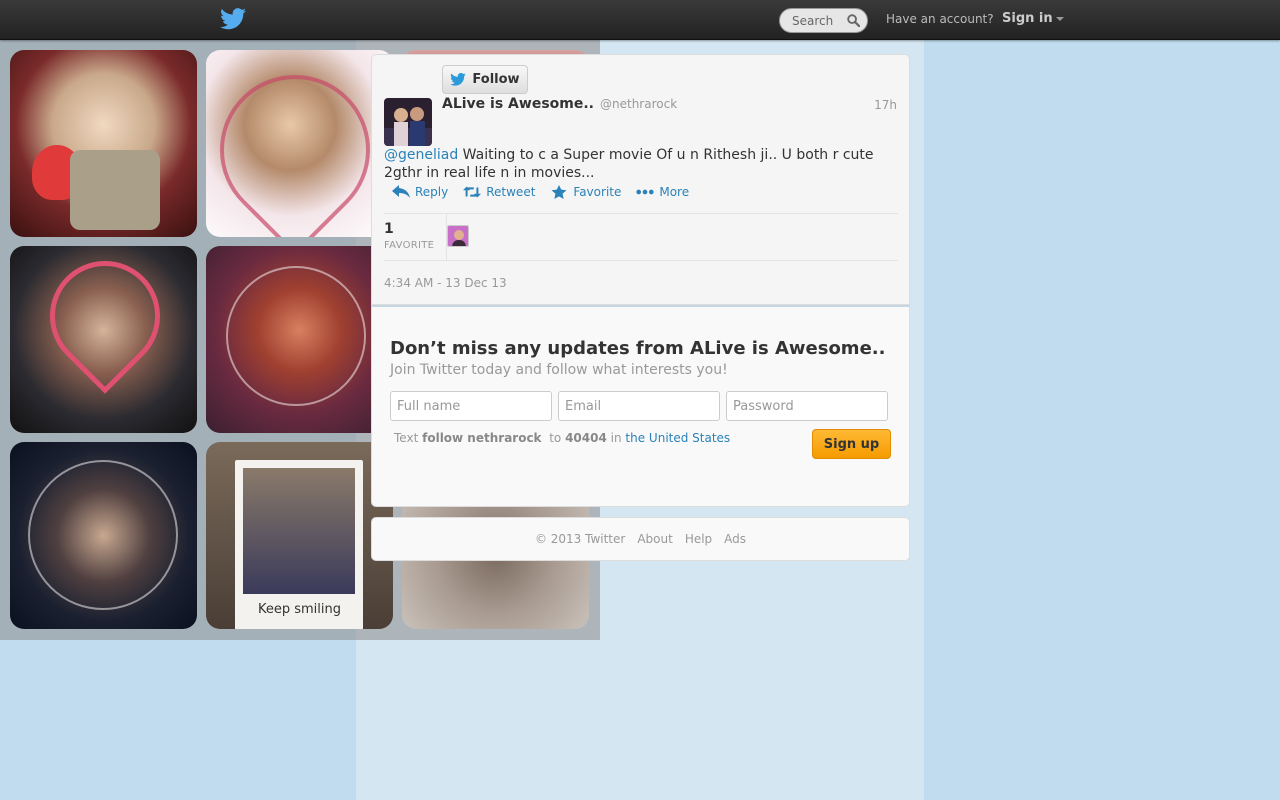  I want to click on sms-country-link: the United States, so click(677, 438).